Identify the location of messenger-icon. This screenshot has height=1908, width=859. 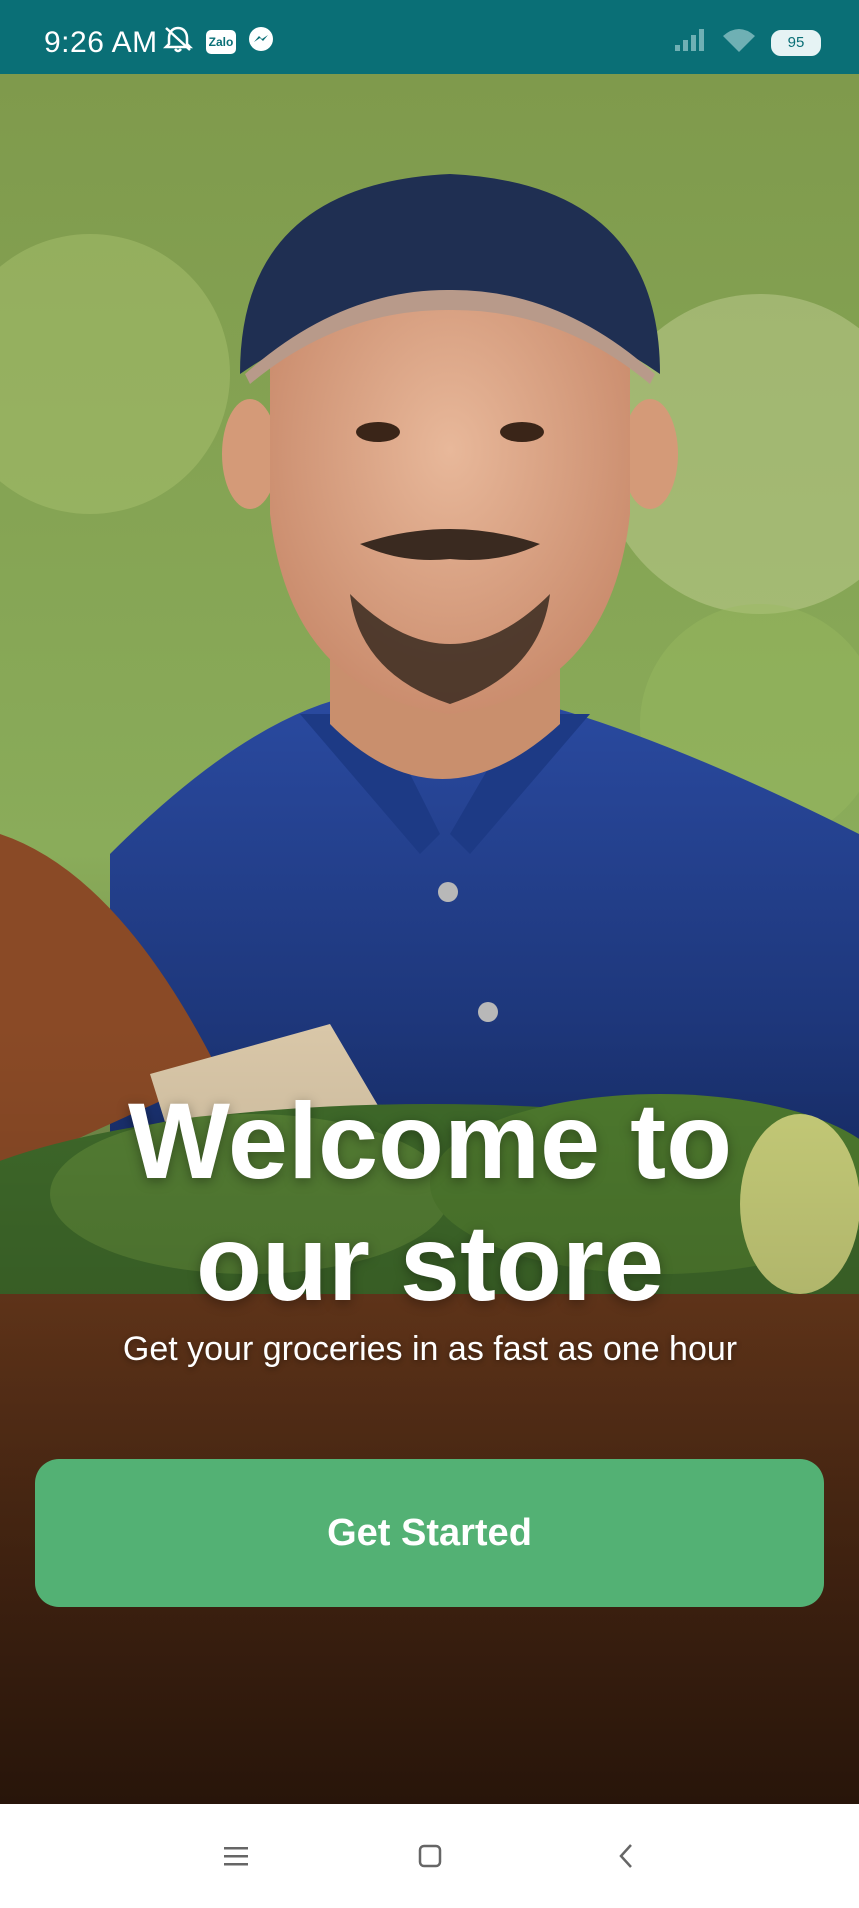
(261, 41).